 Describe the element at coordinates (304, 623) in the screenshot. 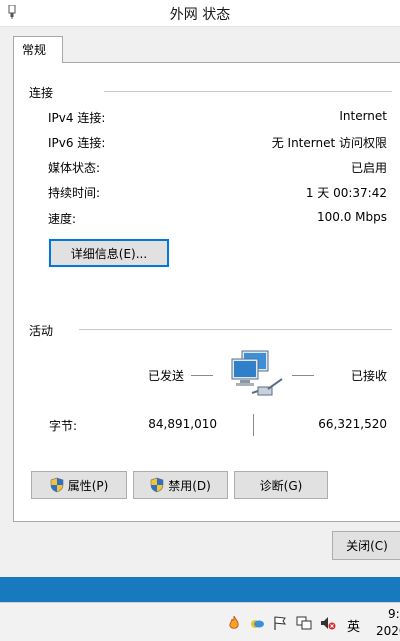

I see `network-tray-icon` at that location.